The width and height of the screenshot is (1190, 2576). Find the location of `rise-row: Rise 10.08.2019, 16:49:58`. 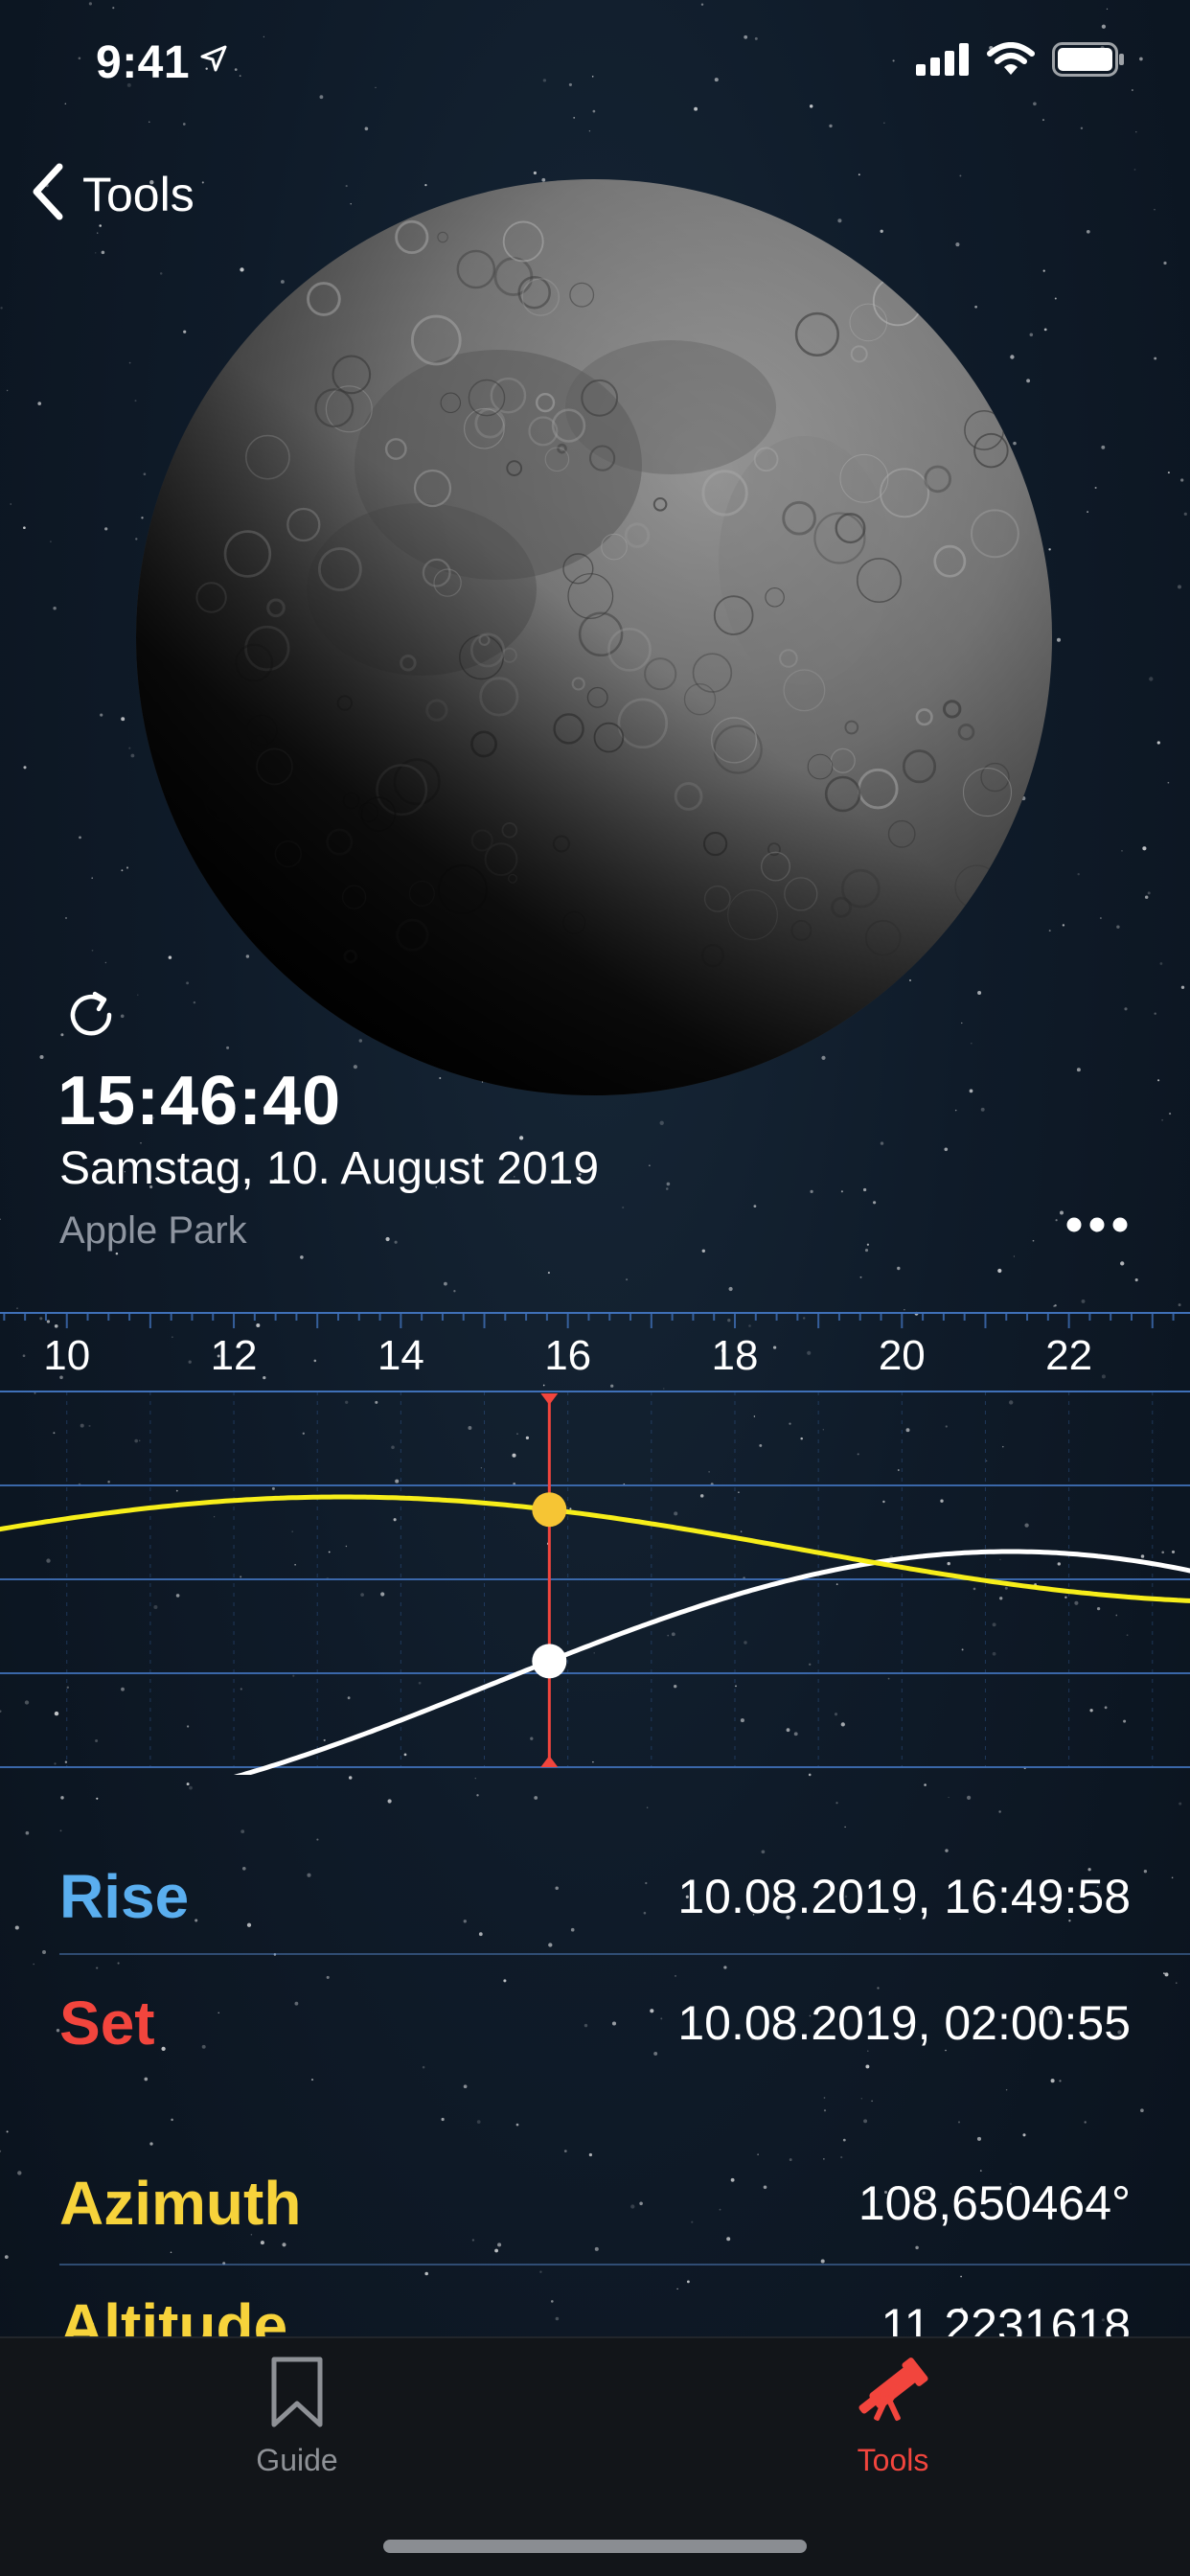

rise-row: Rise 10.08.2019, 16:49:58 is located at coordinates (595, 1896).